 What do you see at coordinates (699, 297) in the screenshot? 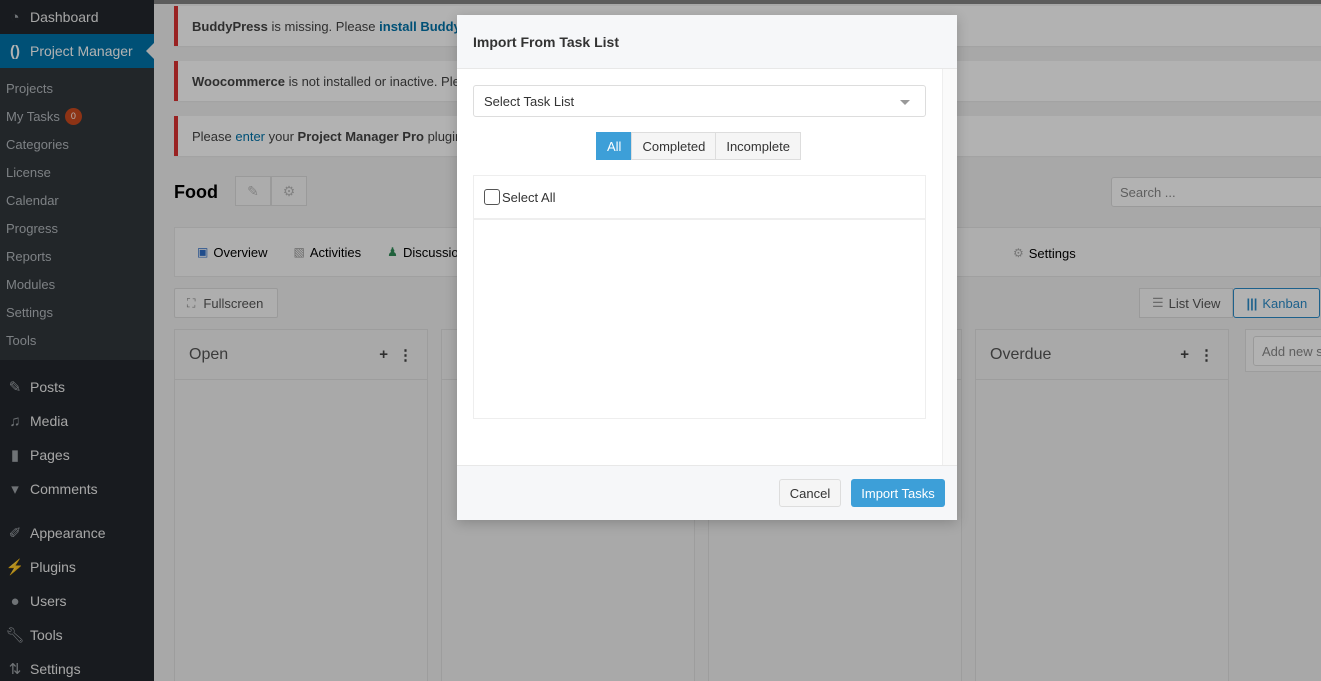
I see `task-list-box: Select All` at bounding box center [699, 297].